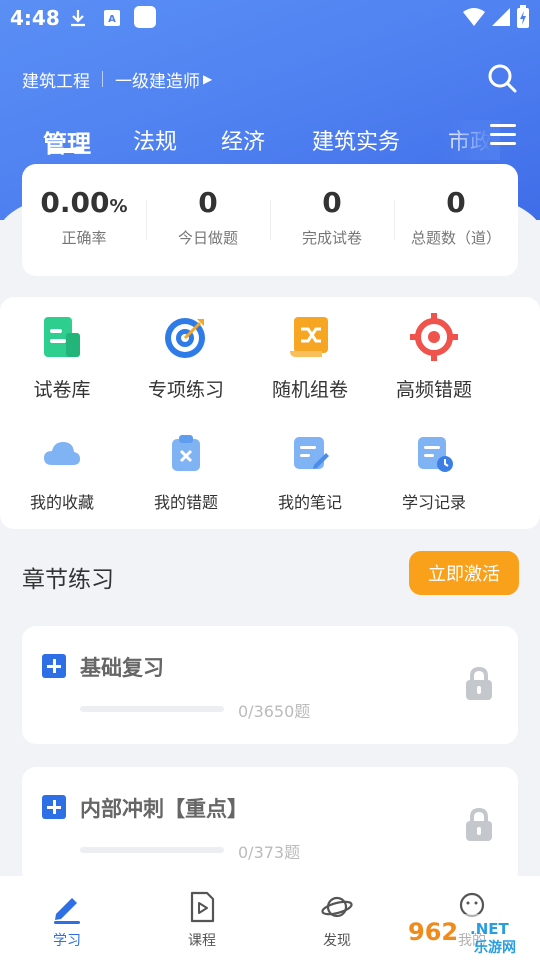 The width and height of the screenshot is (540, 960). What do you see at coordinates (62, 337) in the screenshot?
I see `paper-library-icon` at bounding box center [62, 337].